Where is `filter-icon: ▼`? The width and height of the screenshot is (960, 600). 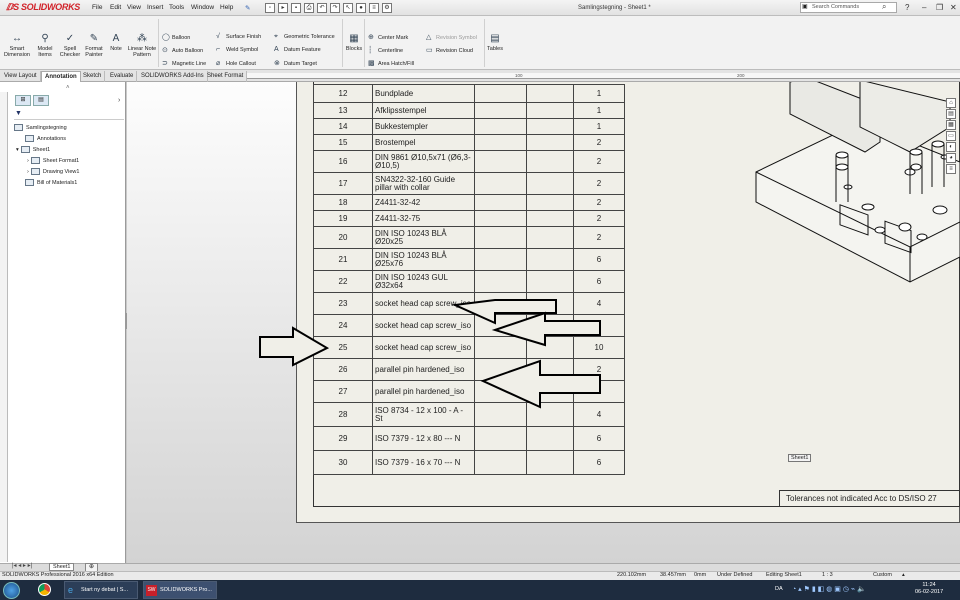
filter-icon: ▼ is located at coordinates (18, 113).